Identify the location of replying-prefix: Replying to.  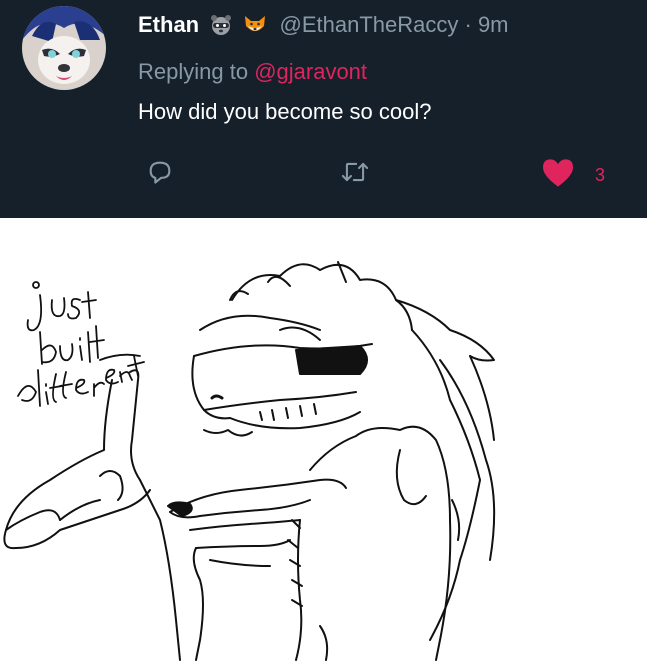
(196, 71).